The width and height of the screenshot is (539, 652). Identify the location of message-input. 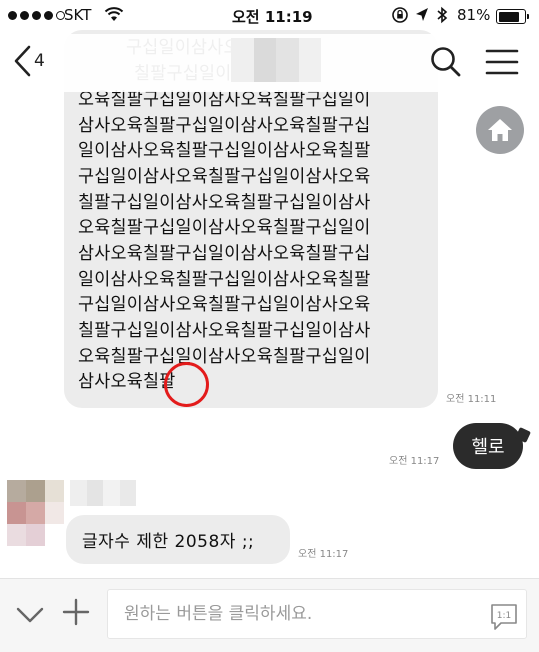
(317, 614).